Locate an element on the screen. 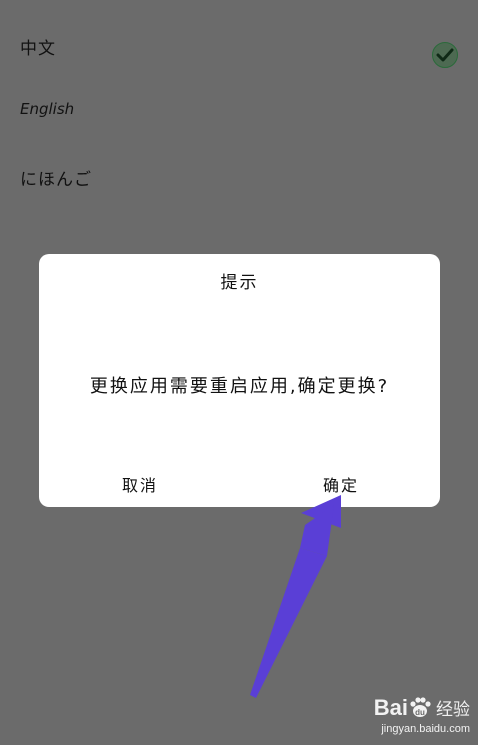 This screenshot has width=478, height=745. cancel-button: 取消 is located at coordinates (140, 484).